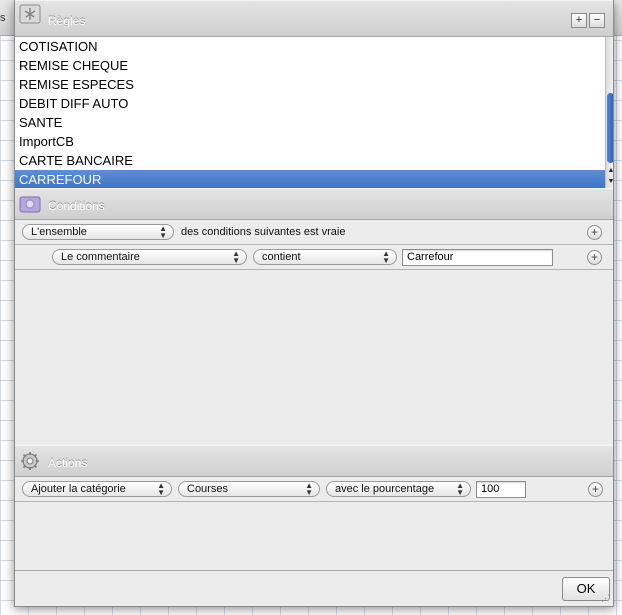 This screenshot has height=615, width=622. I want to click on background-header-text: s, so click(3, 18).